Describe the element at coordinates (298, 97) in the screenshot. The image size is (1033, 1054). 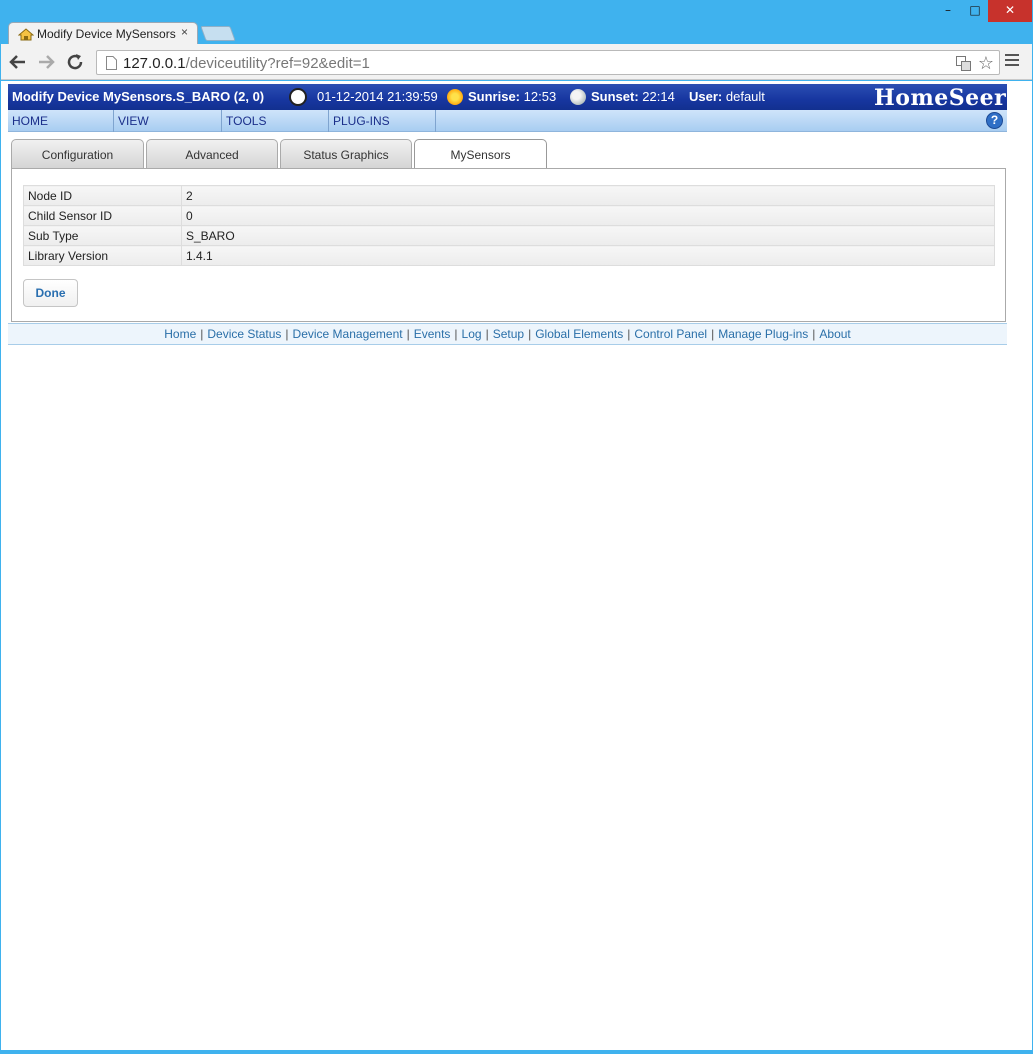
I see `clock-icon` at that location.